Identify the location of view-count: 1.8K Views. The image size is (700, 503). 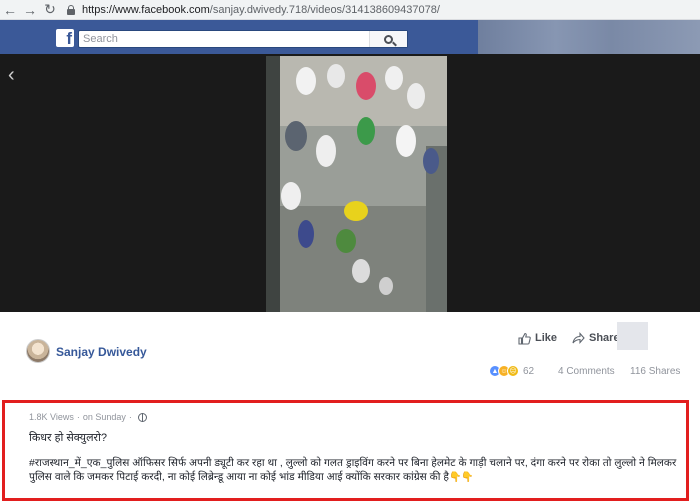
(51, 417).